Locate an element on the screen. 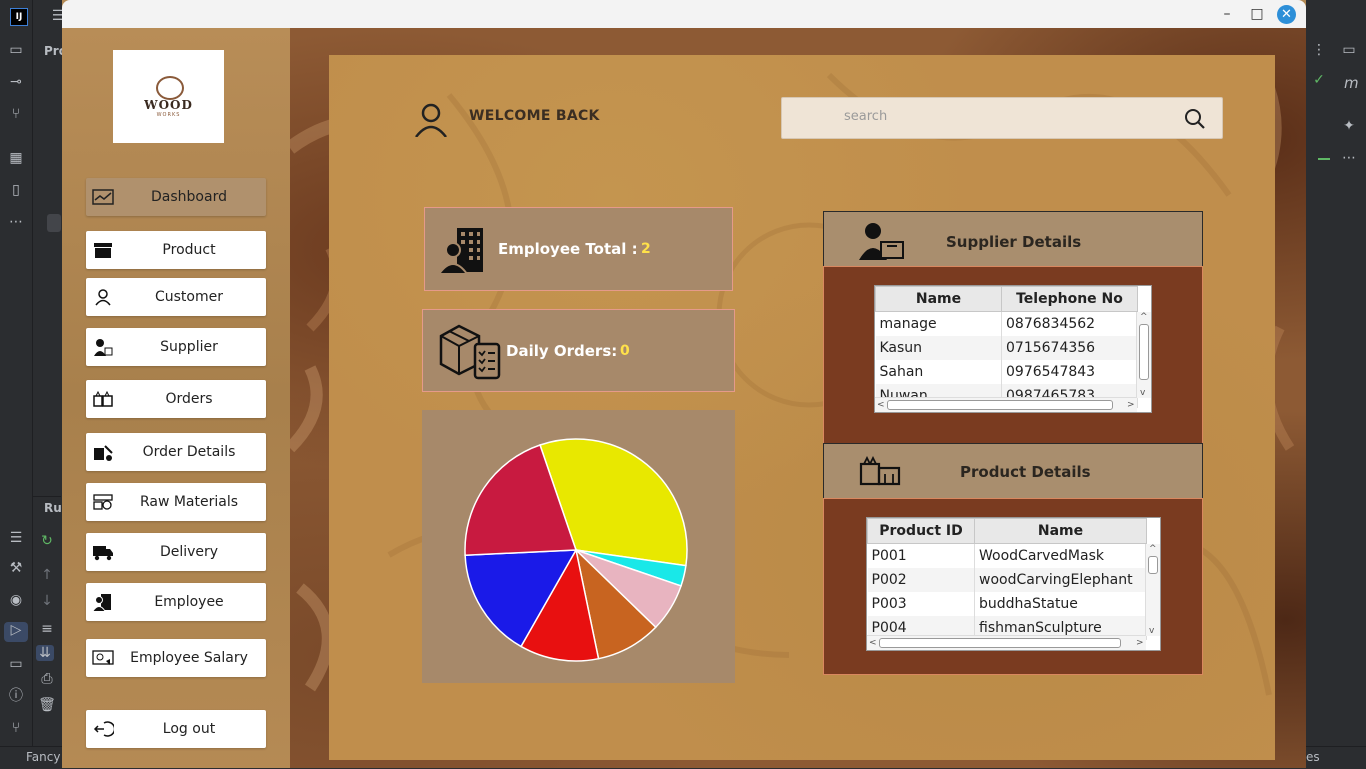 The height and width of the screenshot is (769, 1366). supplier-header-row: Name Telephone No is located at coordinates (1006, 299).